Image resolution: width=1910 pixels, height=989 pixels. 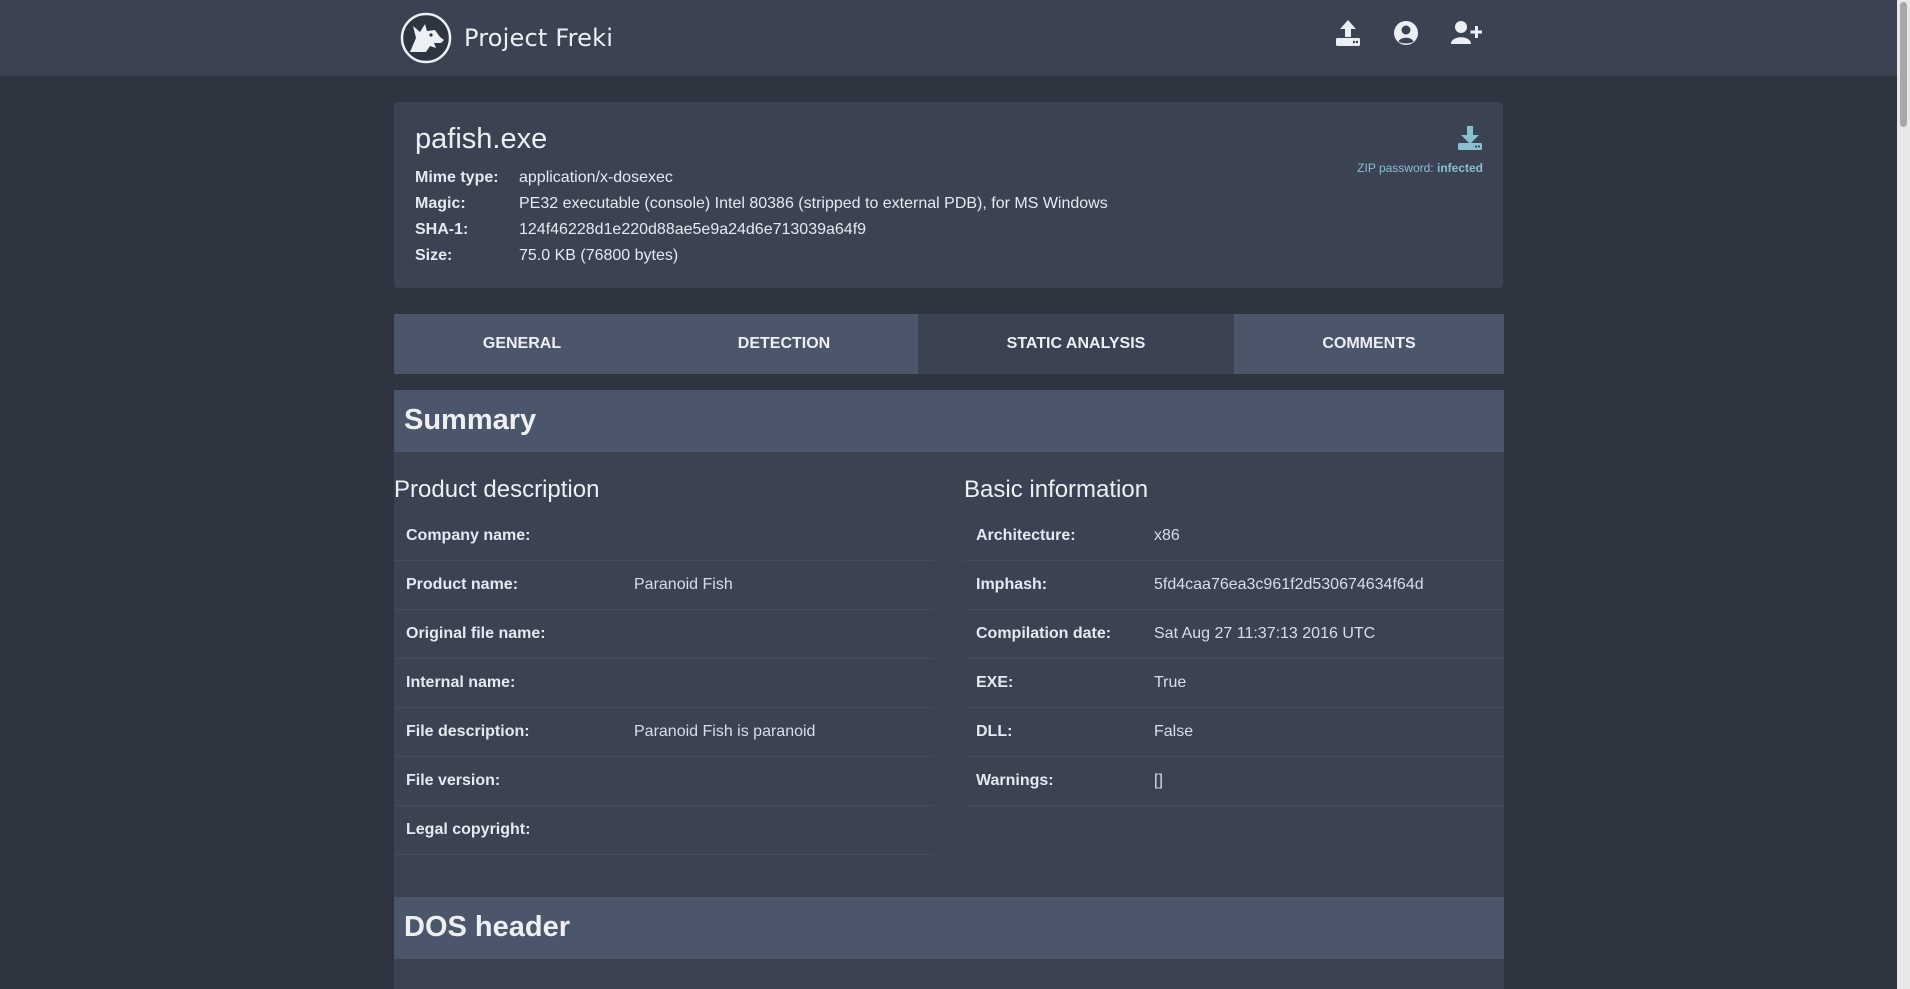 I want to click on nav-icons, so click(x=1408, y=33).